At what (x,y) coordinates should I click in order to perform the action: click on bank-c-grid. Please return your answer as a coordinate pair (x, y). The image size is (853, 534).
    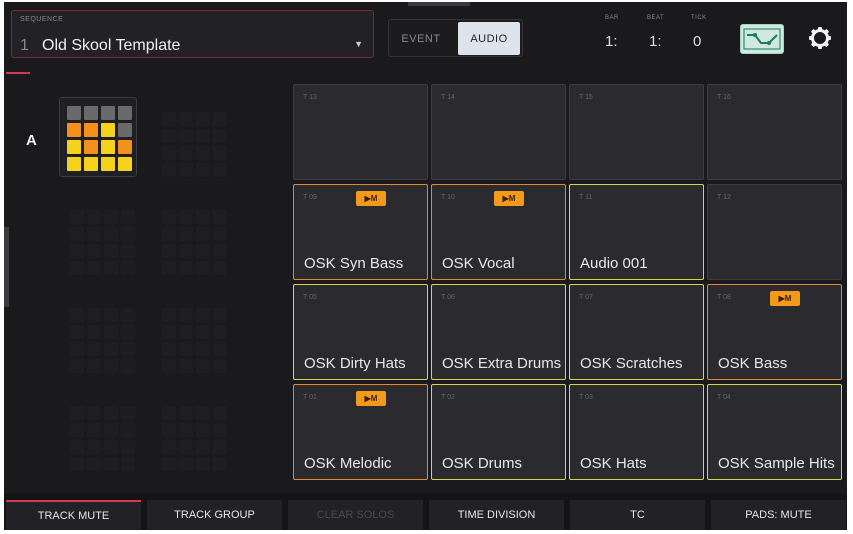
    Looking at the image, I should click on (102, 242).